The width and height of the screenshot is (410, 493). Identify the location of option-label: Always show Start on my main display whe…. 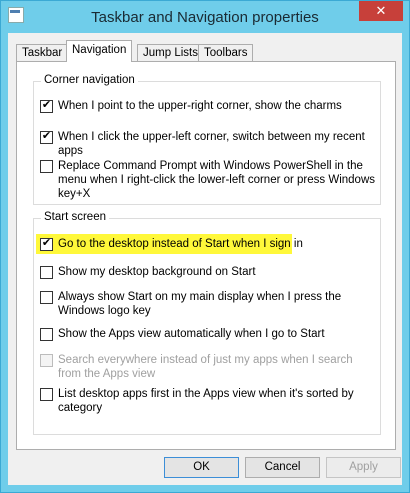
(200, 304).